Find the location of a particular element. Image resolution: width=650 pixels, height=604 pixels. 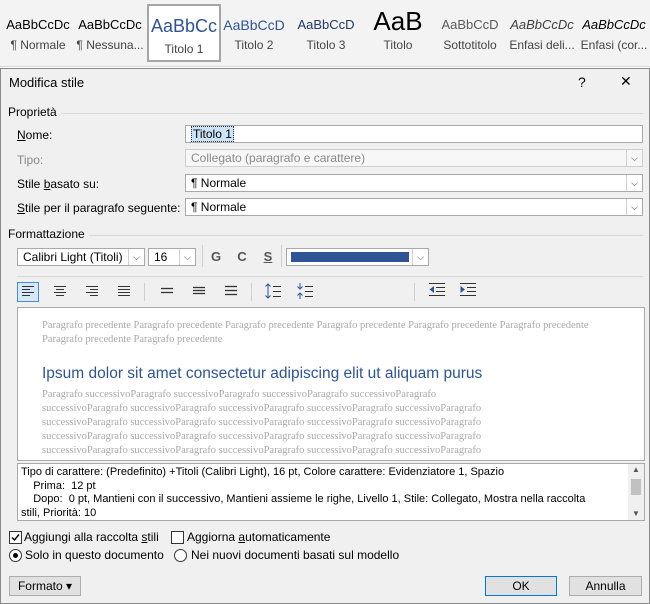

decrease-spacing-icon is located at coordinates (305, 292).